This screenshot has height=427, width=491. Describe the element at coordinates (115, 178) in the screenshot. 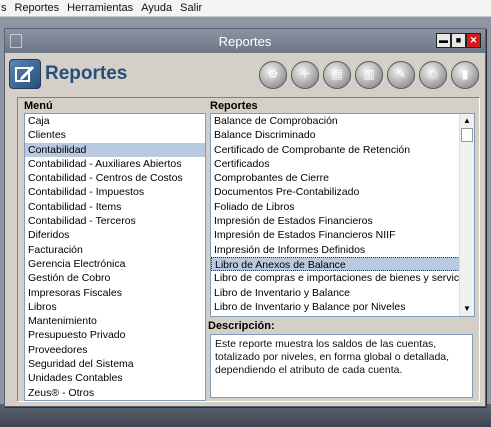

I see `menu-list-item: Contabilidad - Centros de Costos` at that location.